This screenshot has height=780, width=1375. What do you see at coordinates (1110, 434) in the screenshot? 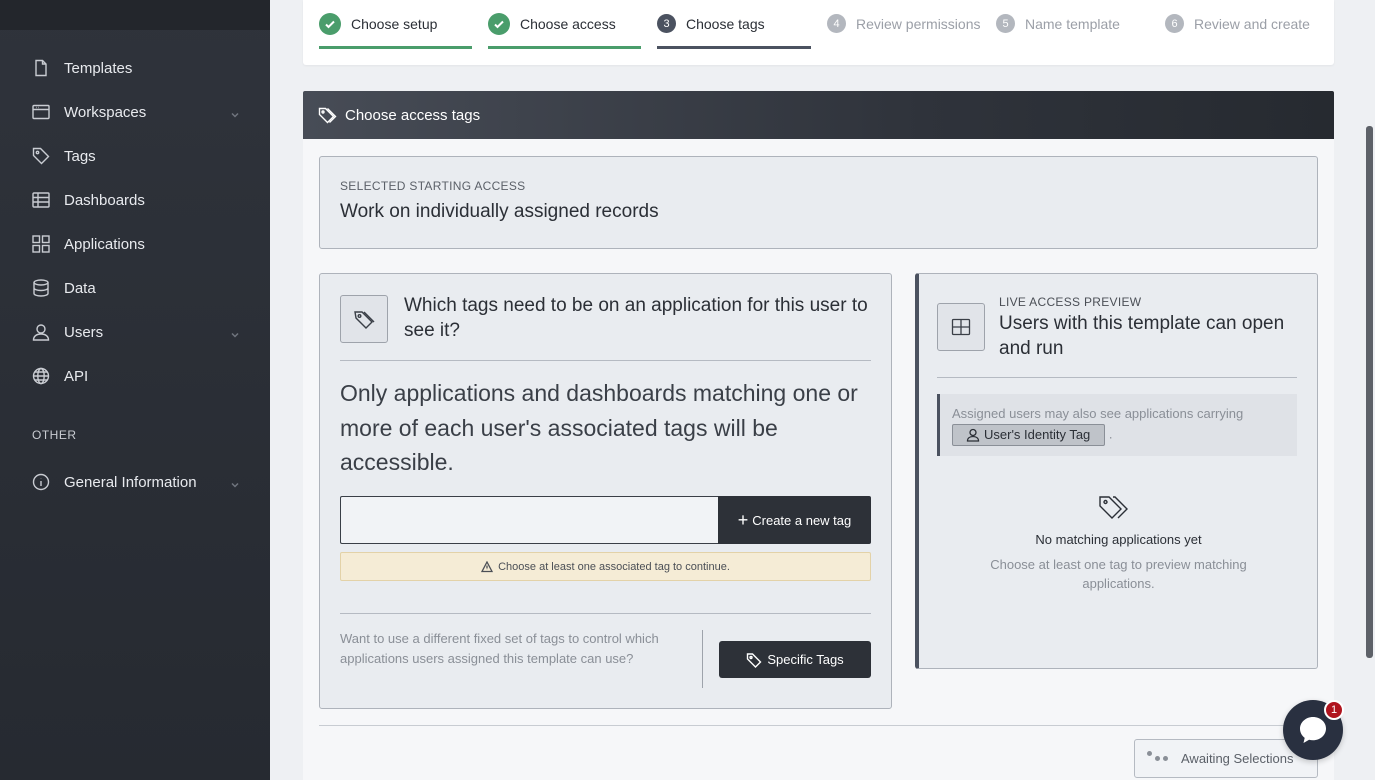
I see `preview-note-suffix: .` at bounding box center [1110, 434].